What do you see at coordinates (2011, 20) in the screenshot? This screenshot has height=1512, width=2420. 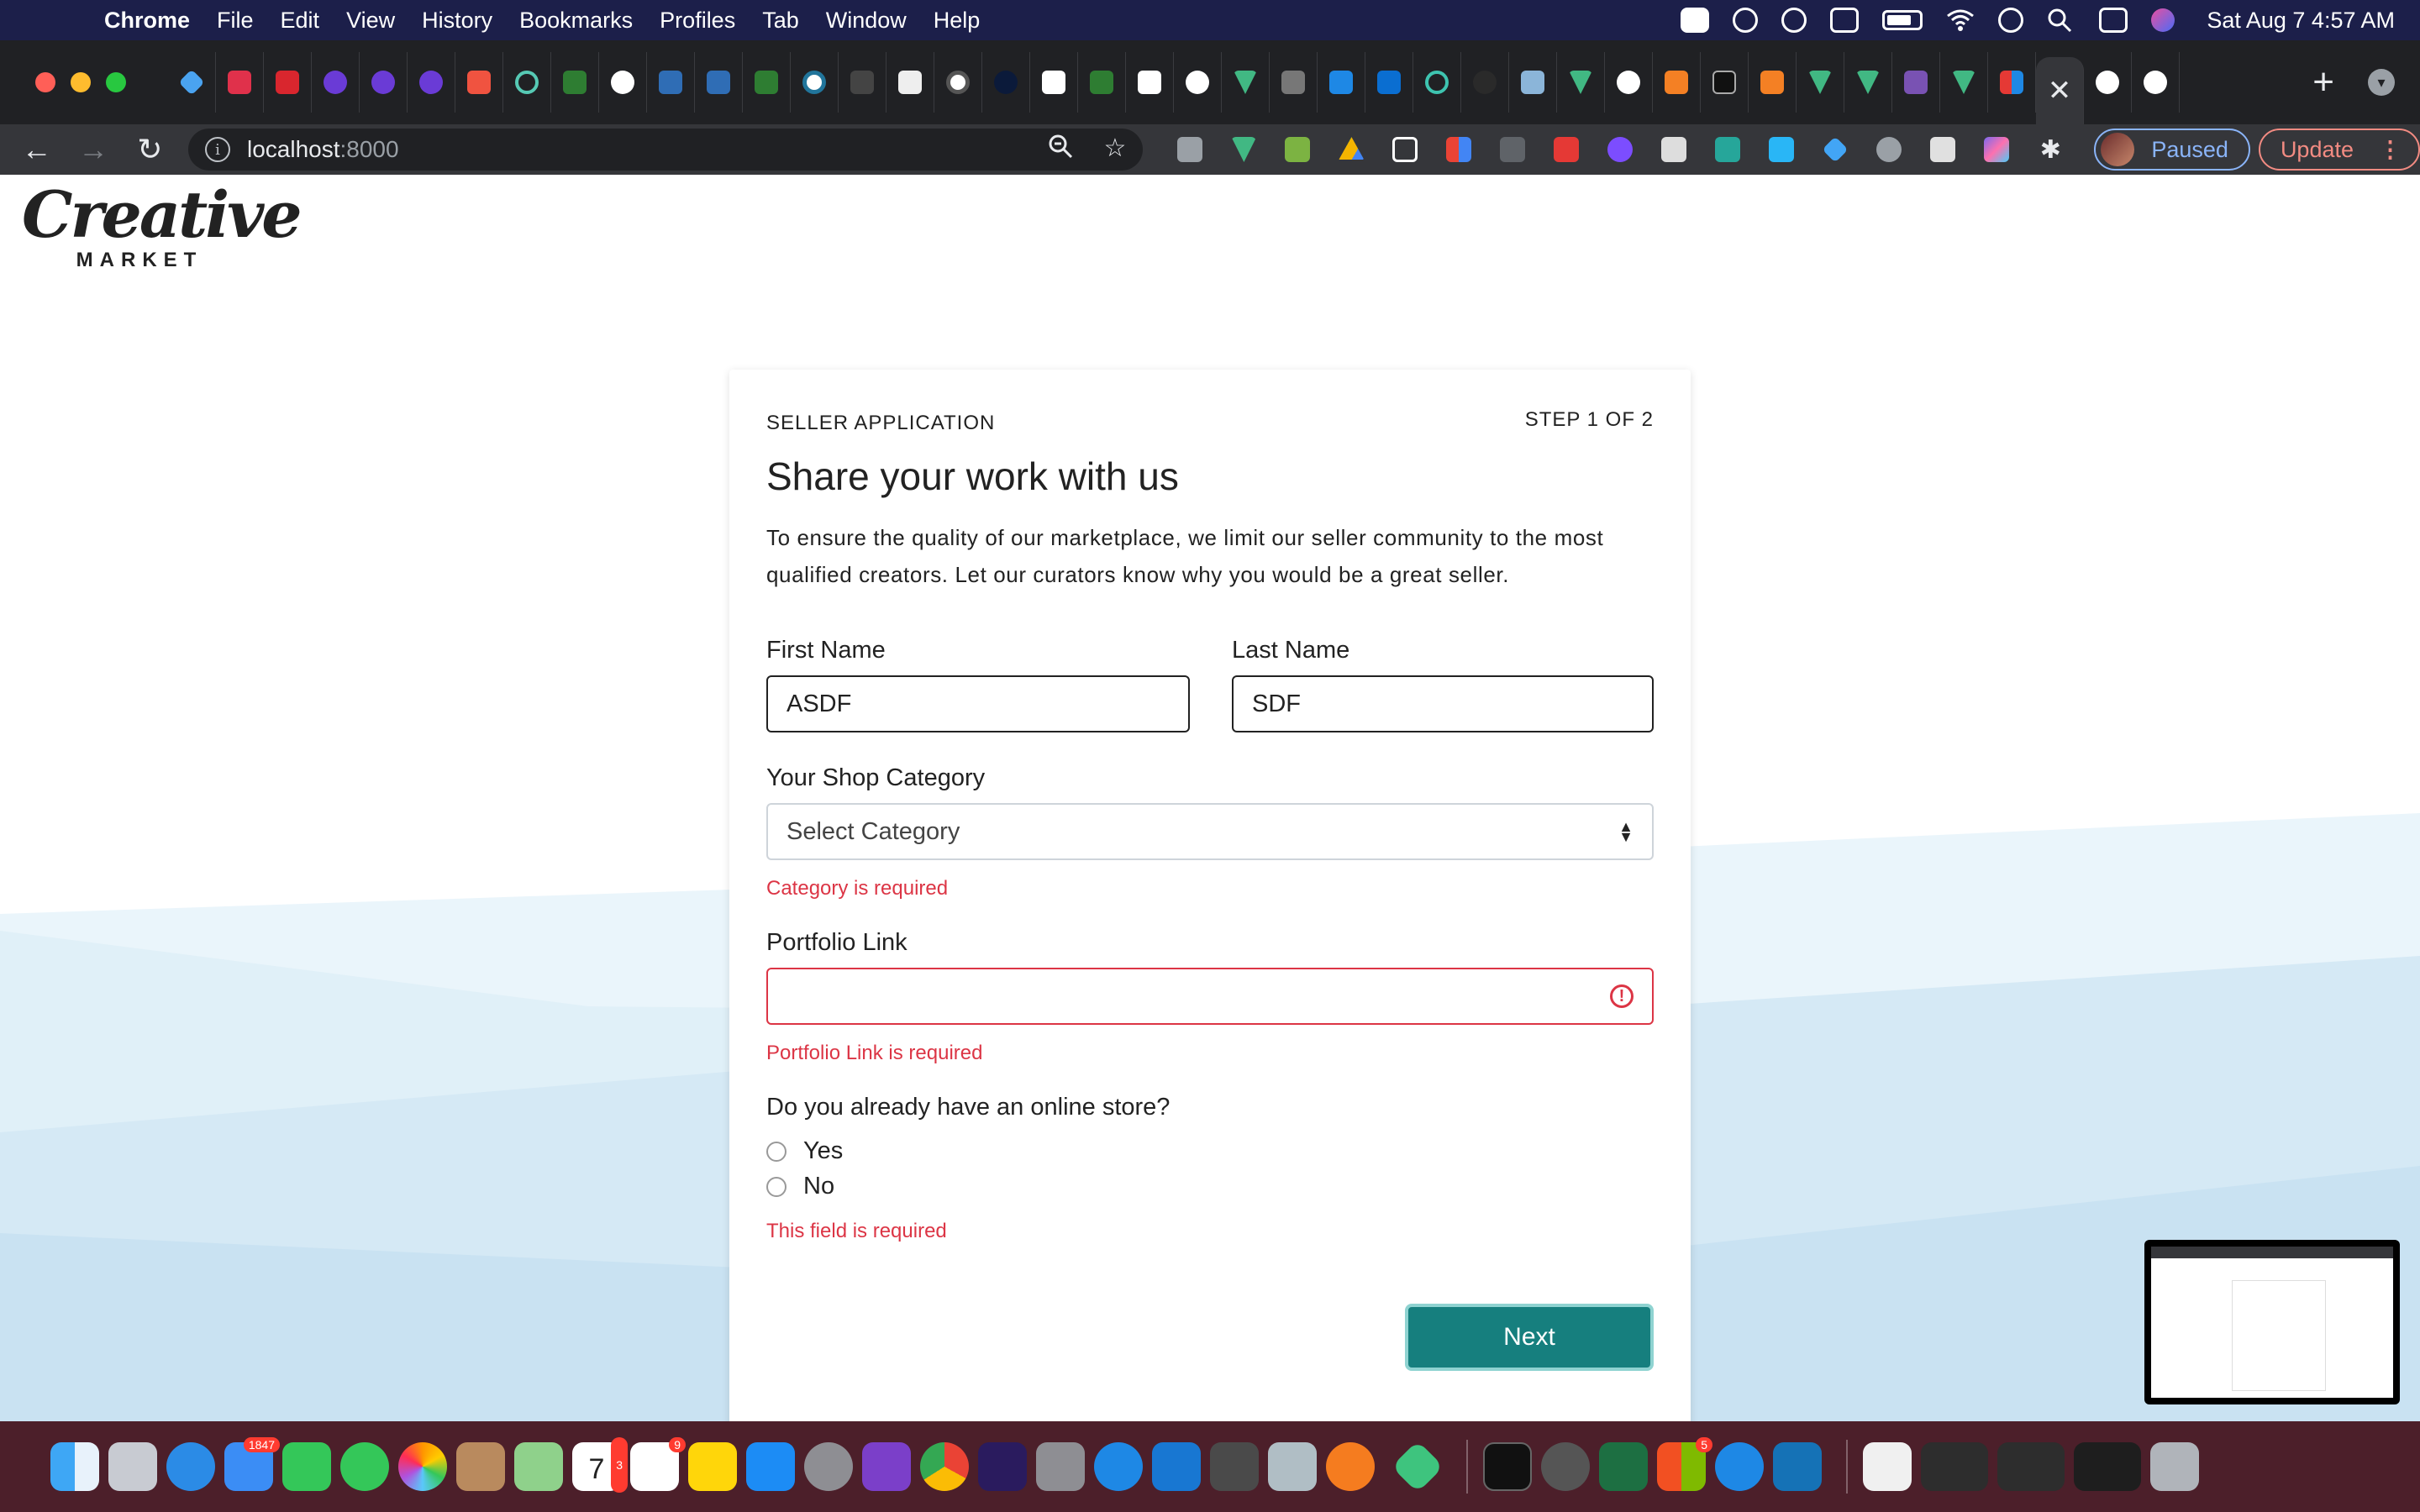 I see `time-machine-icon` at bounding box center [2011, 20].